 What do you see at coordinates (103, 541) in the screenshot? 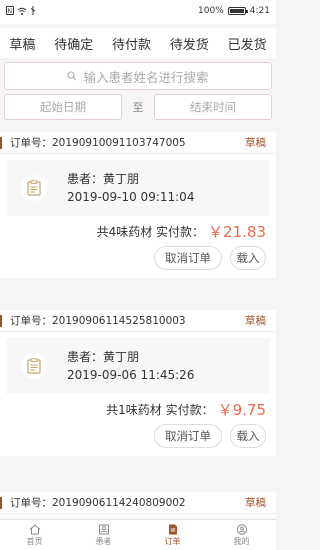
I see `nav-label: 患者` at bounding box center [103, 541].